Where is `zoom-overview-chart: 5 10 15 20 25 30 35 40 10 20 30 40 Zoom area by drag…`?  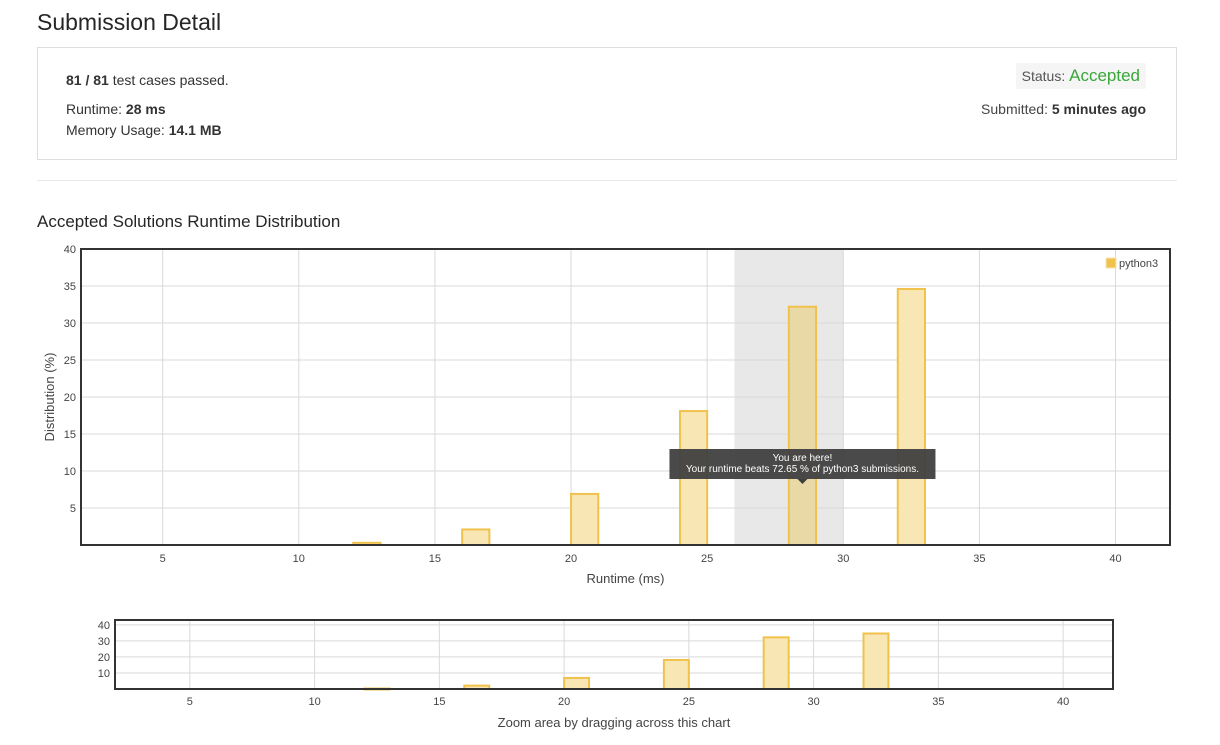
zoom-overview-chart: 5 10 15 20 25 30 35 40 10 20 30 40 Zoom area by drag… is located at coordinates (606, 674).